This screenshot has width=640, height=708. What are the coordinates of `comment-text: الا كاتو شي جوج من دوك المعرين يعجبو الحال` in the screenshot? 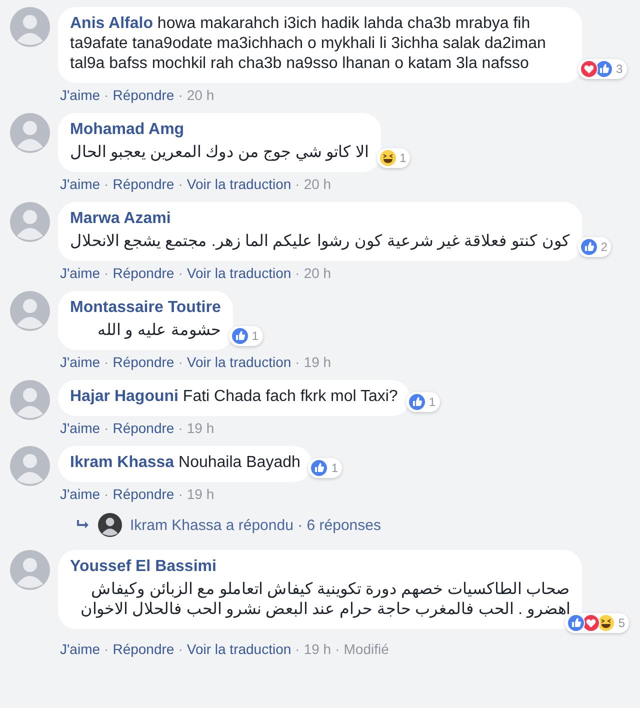 It's located at (219, 153).